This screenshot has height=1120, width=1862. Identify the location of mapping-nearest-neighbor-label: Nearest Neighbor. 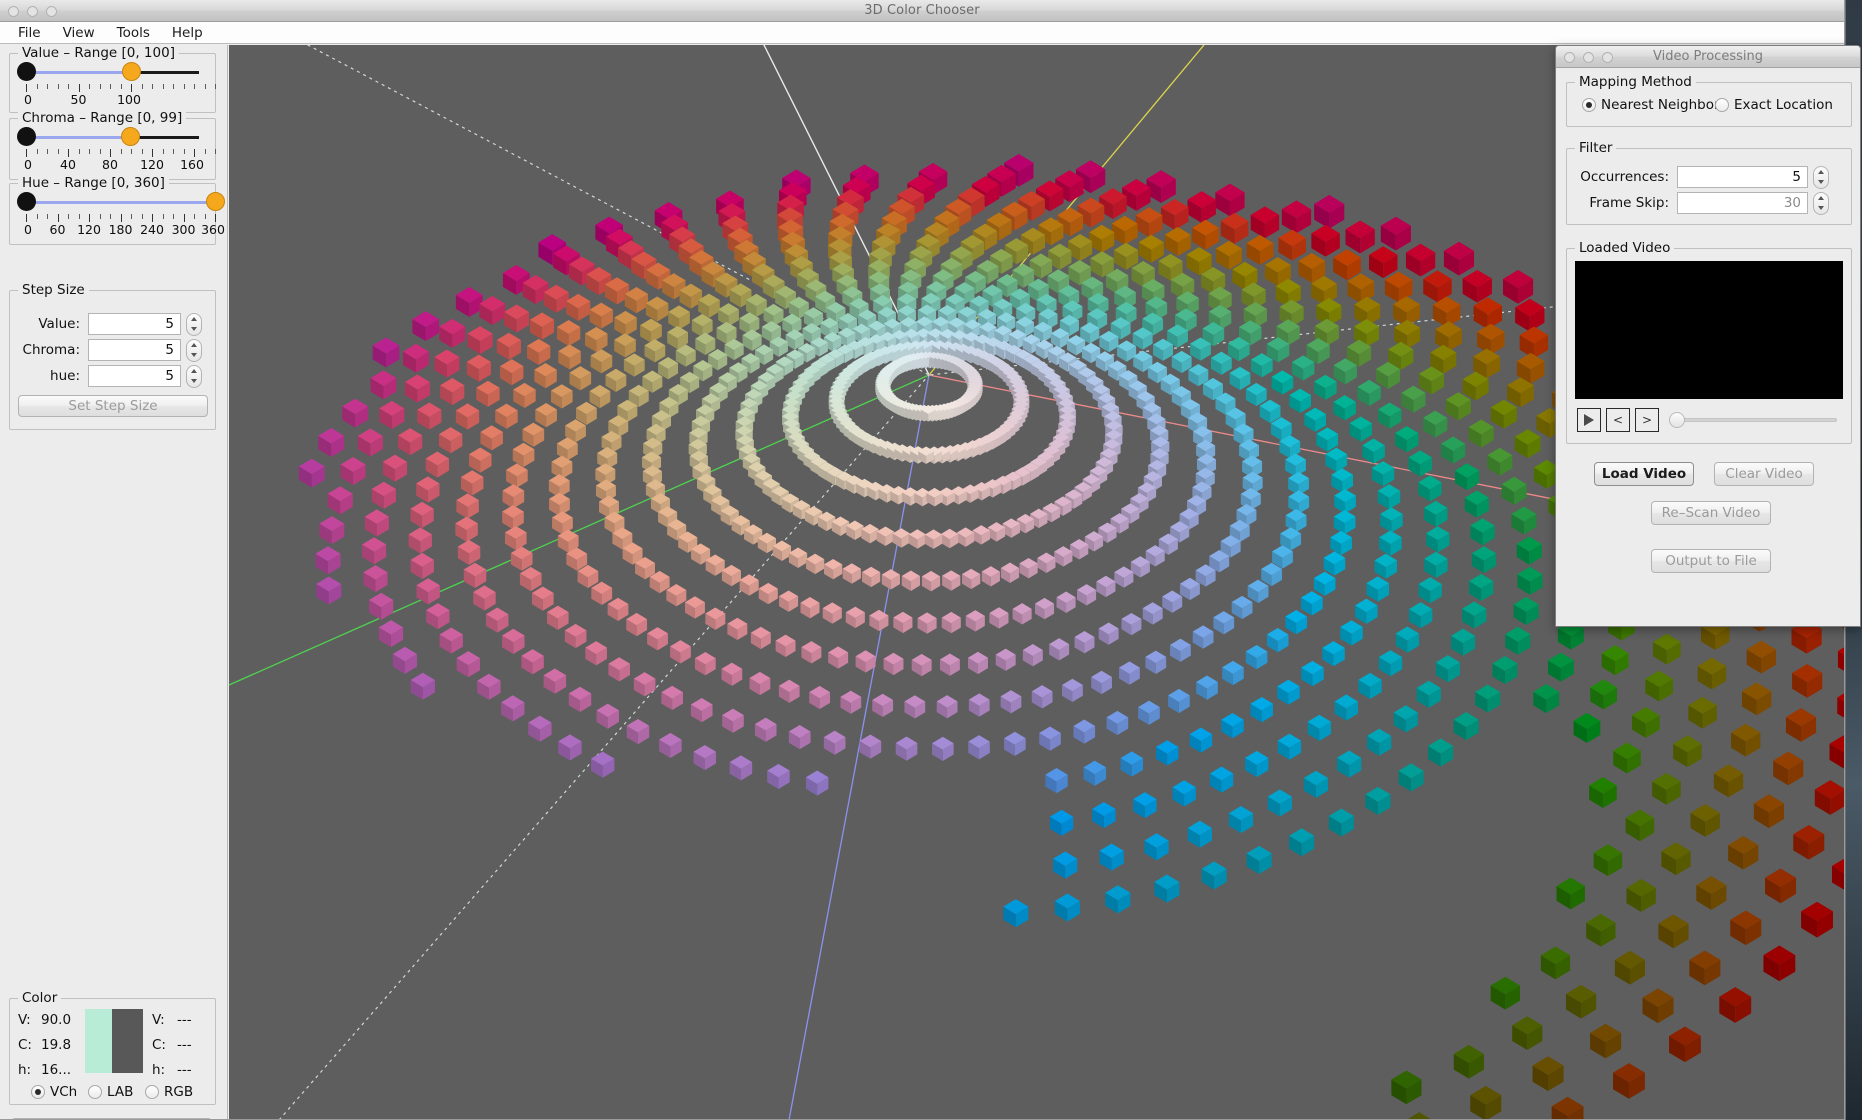
(1660, 105).